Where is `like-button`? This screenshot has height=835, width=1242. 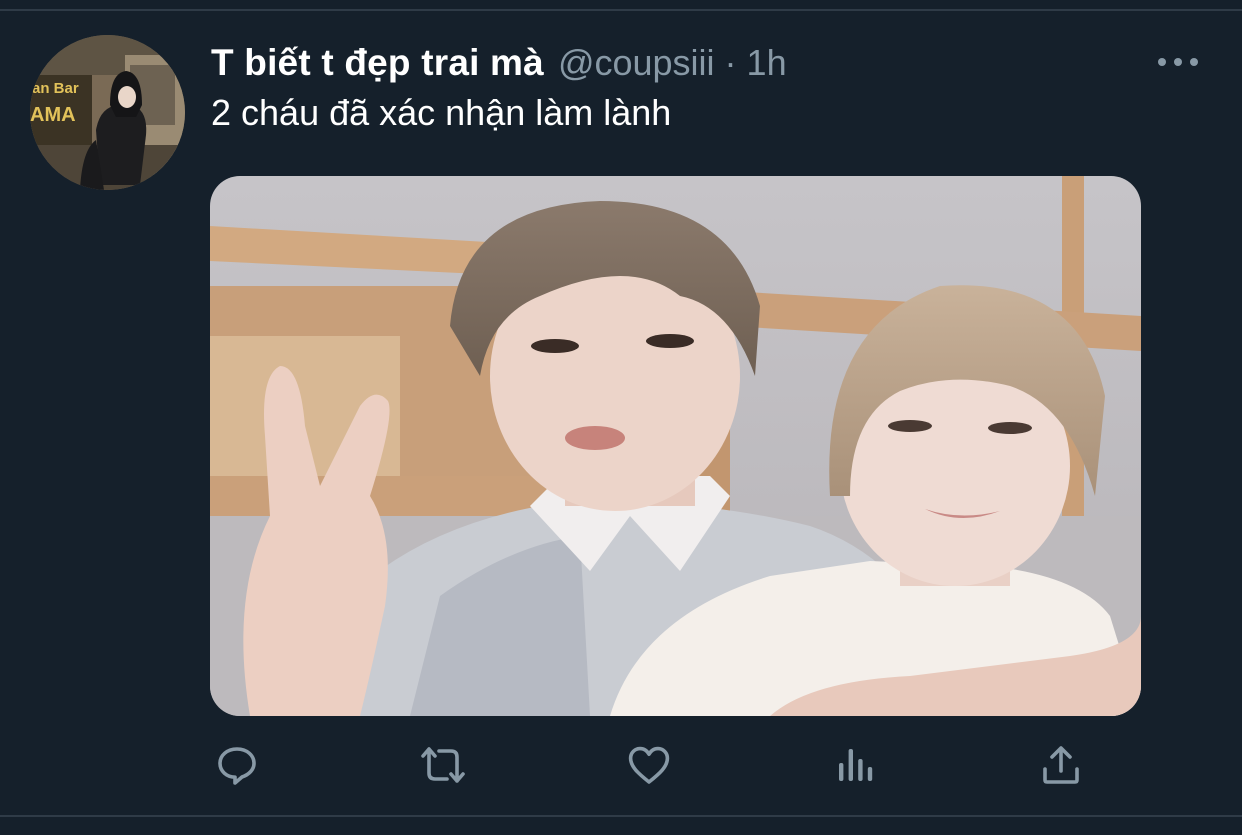
like-button is located at coordinates (649, 765).